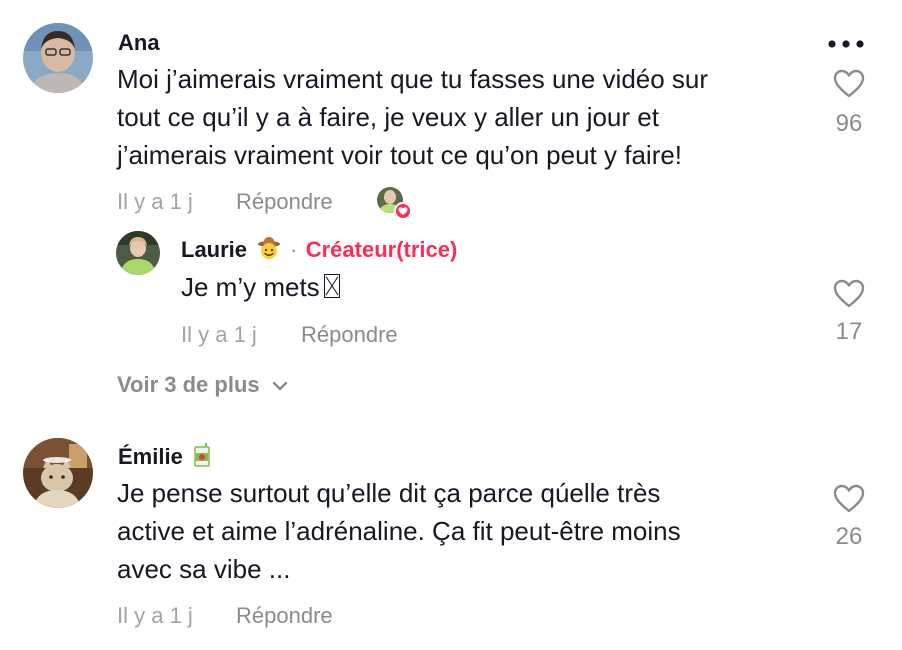 Image resolution: width=902 pixels, height=650 pixels. What do you see at coordinates (58, 58) in the screenshot?
I see `avatar-ana` at bounding box center [58, 58].